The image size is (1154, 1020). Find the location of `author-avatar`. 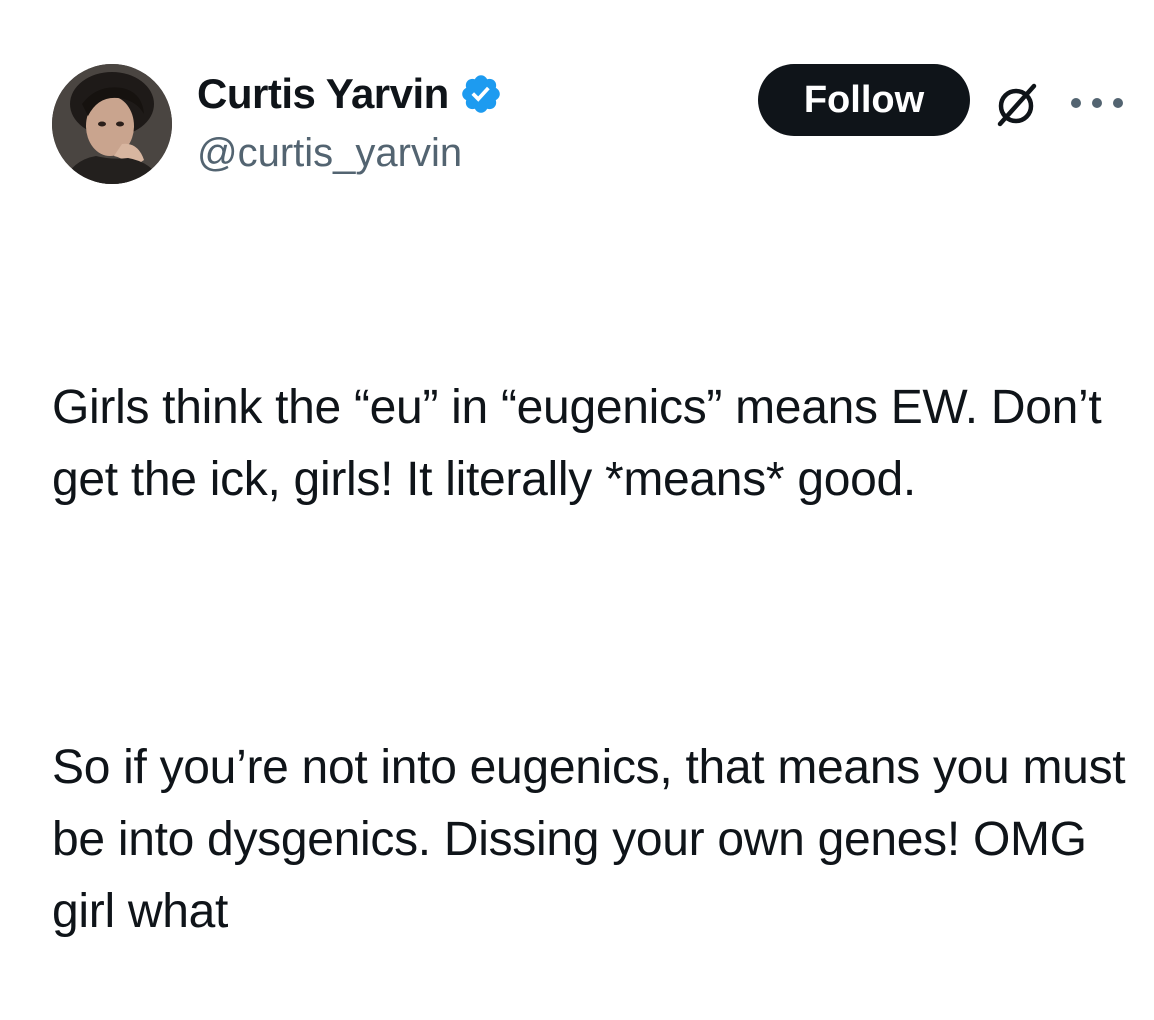

author-avatar is located at coordinates (112, 124).